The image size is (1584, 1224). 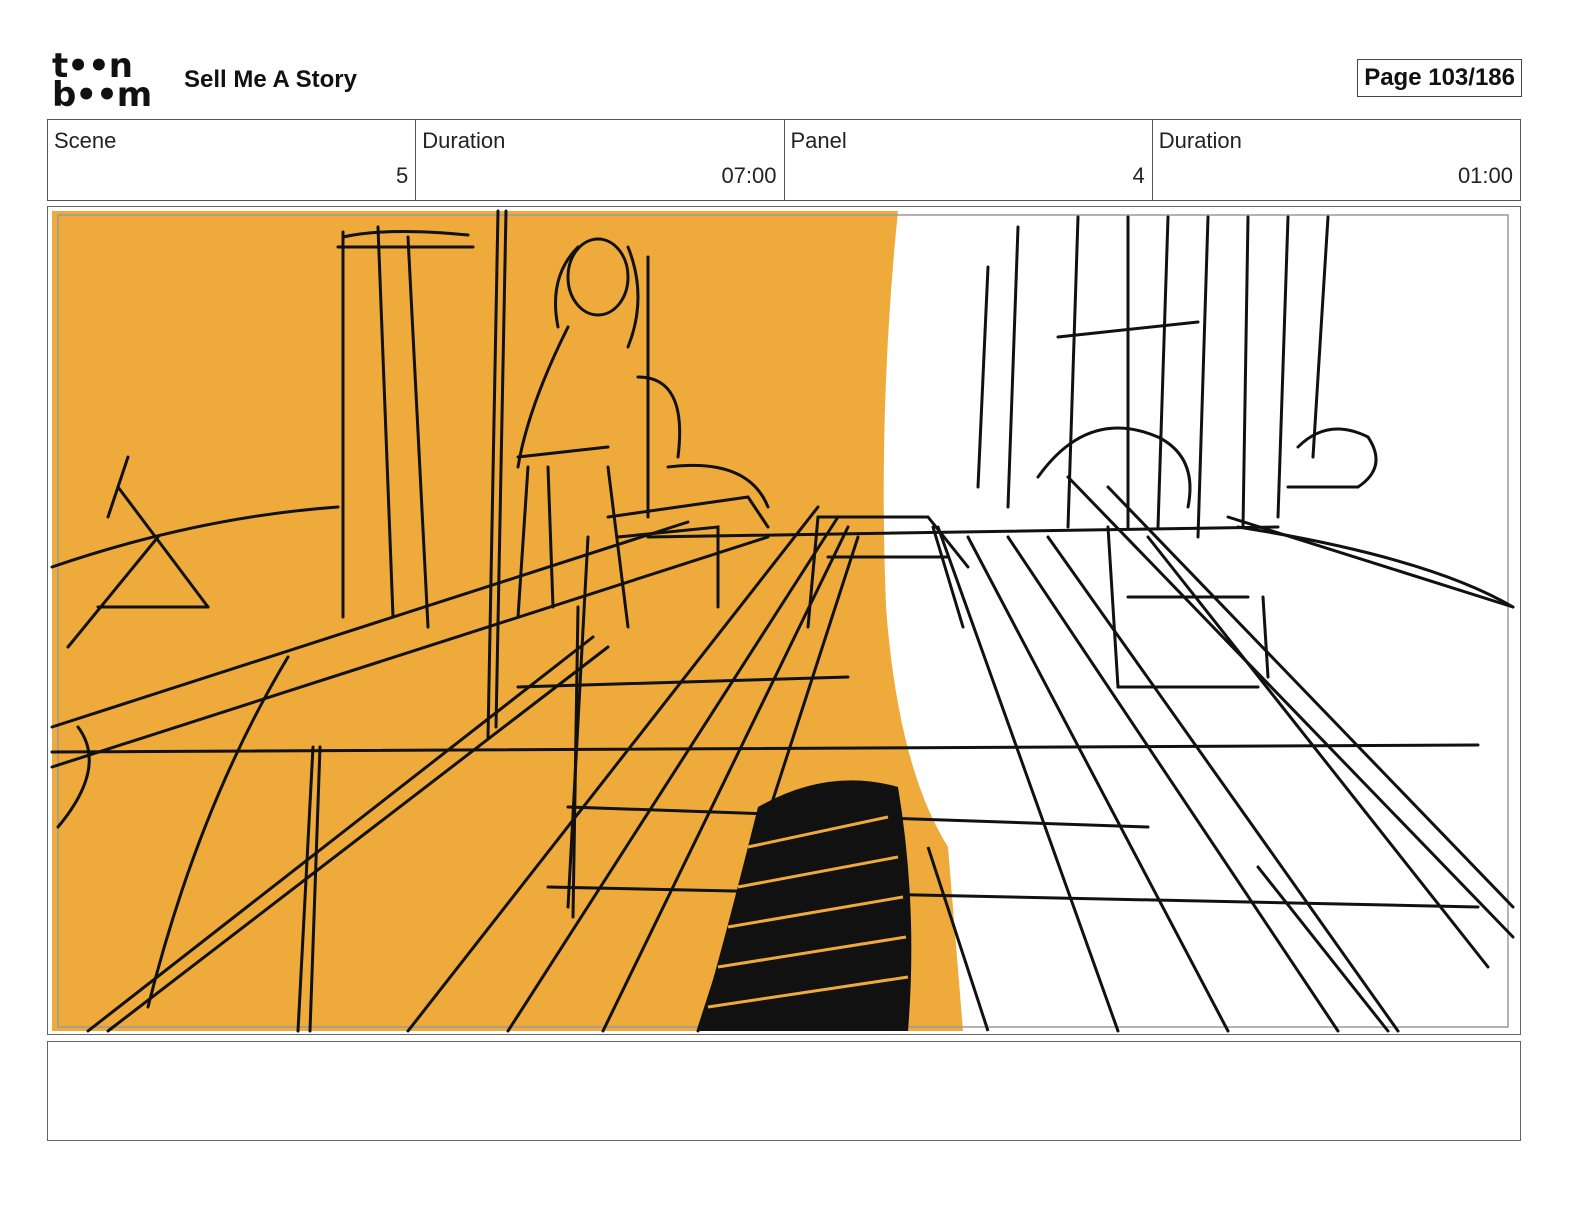 I want to click on scene-value: 5, so click(x=402, y=175).